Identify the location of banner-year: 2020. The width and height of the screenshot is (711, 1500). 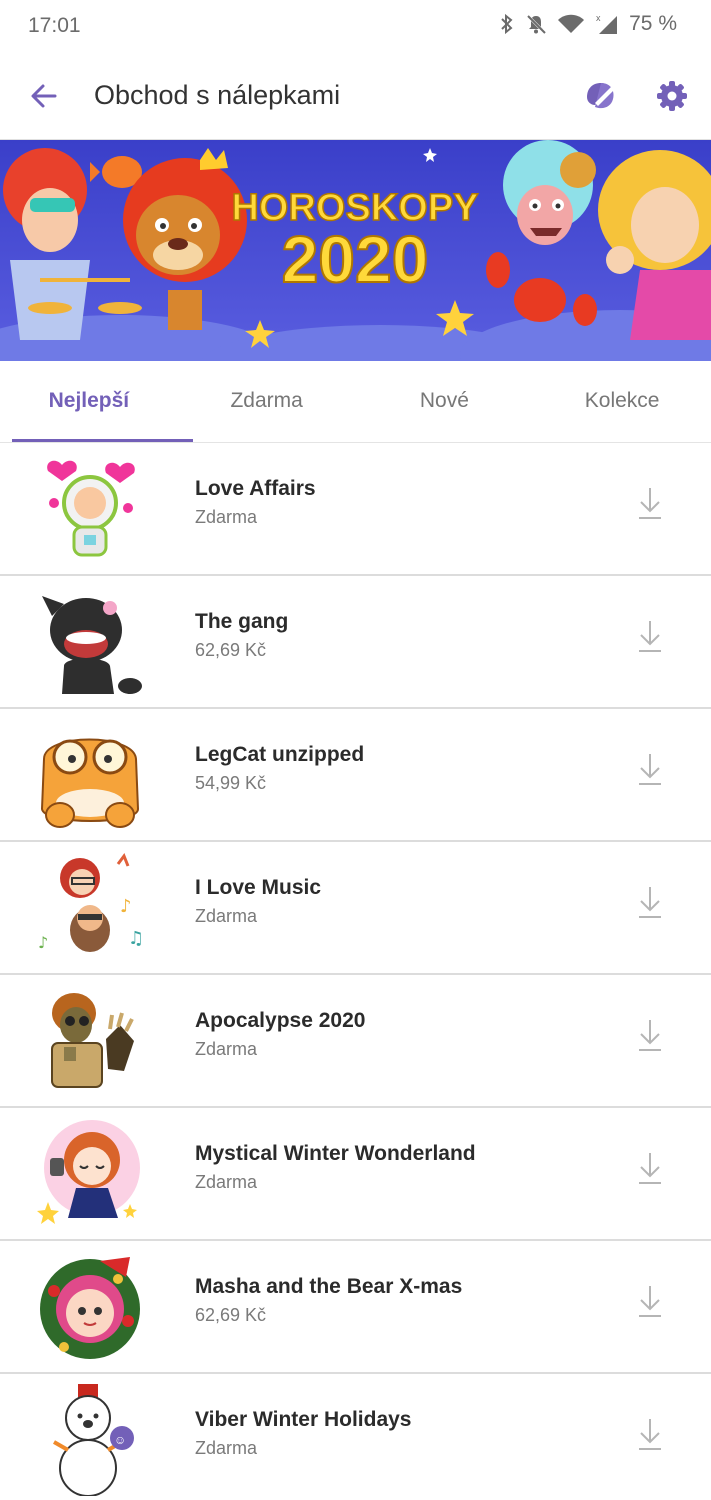
(355, 259).